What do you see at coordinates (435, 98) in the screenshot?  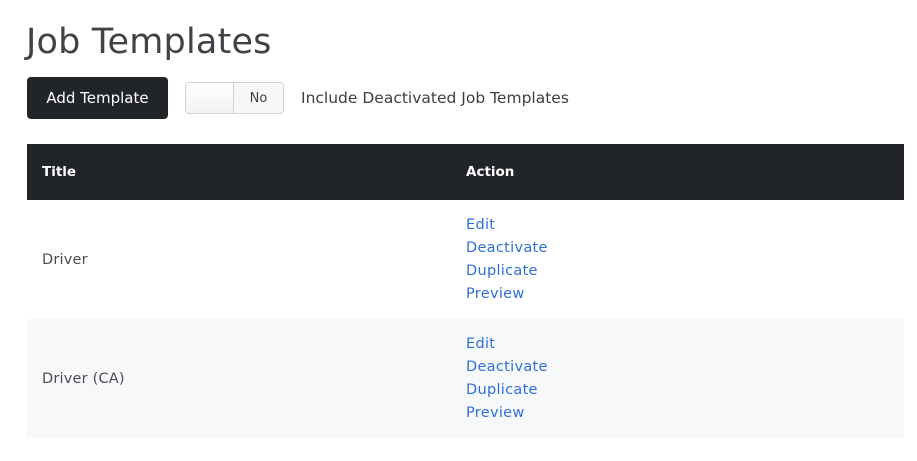 I see `toggle-label: Include Deactivated Job Templates` at bounding box center [435, 98].